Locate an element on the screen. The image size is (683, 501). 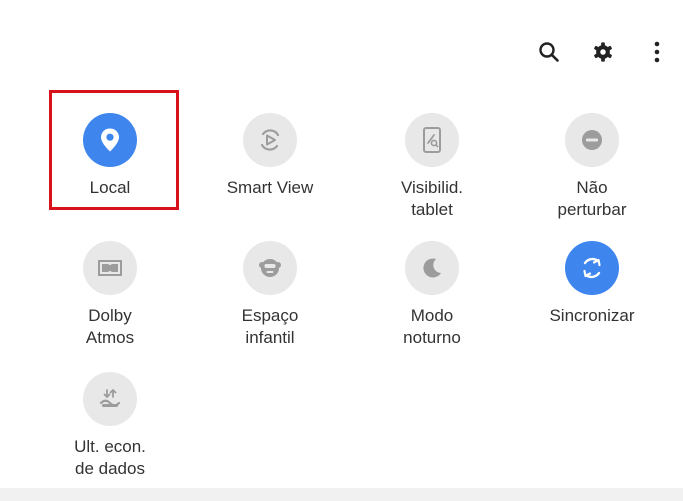
do-not-disturb-icon is located at coordinates (592, 140).